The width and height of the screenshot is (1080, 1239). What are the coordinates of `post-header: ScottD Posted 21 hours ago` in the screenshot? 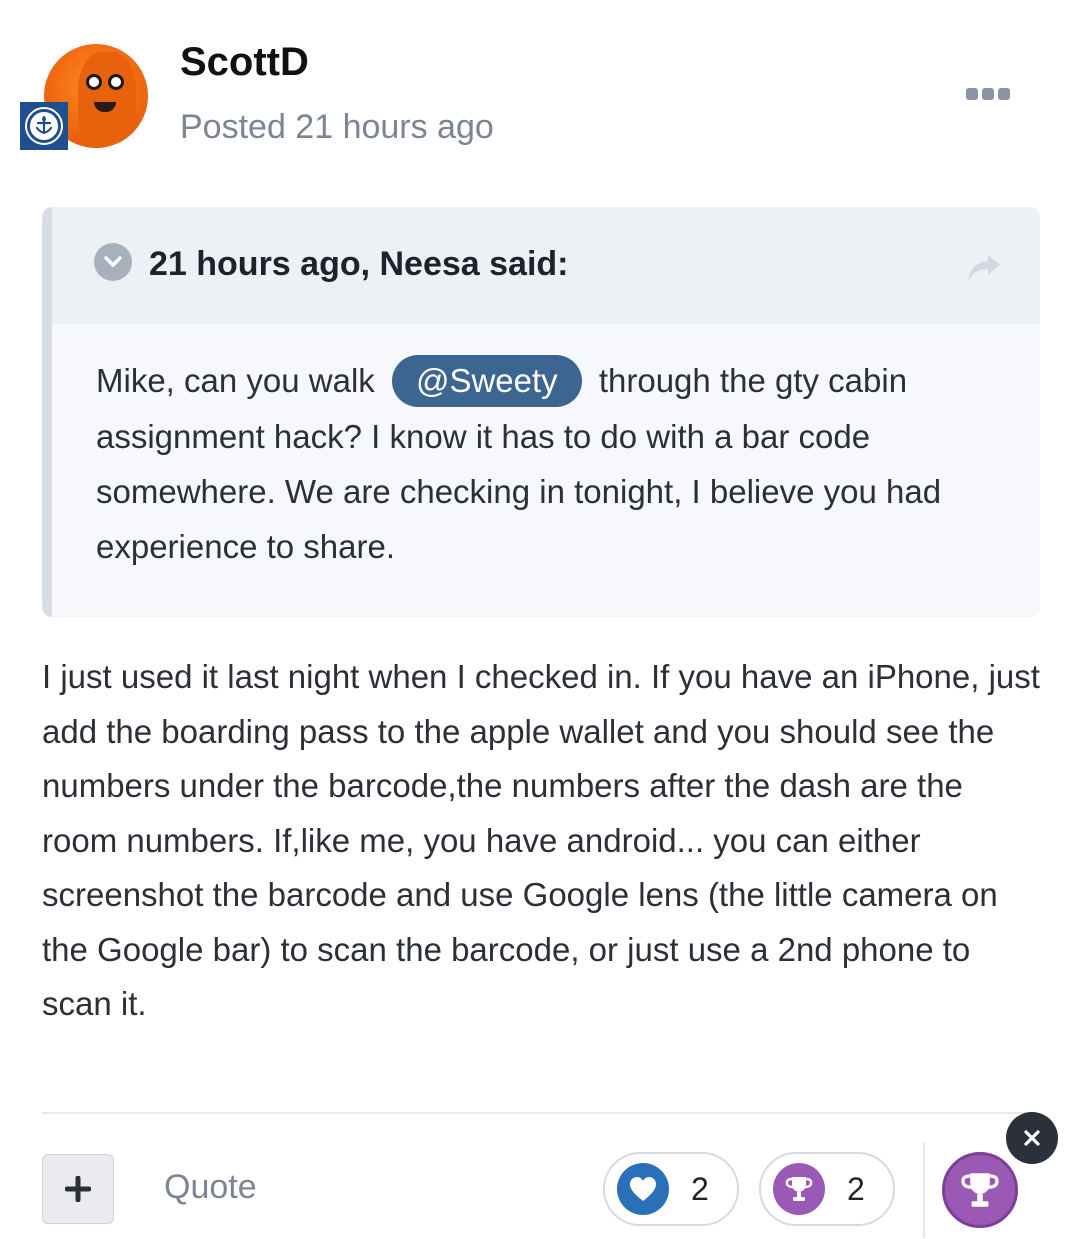 It's located at (540, 90).